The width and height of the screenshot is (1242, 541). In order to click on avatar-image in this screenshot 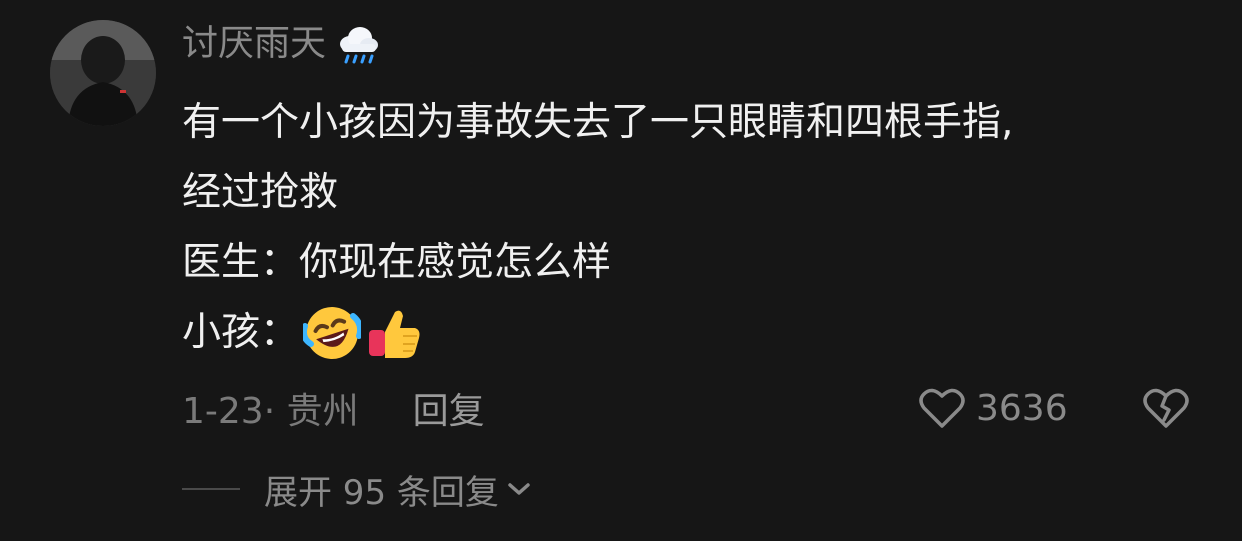, I will do `click(103, 73)`.